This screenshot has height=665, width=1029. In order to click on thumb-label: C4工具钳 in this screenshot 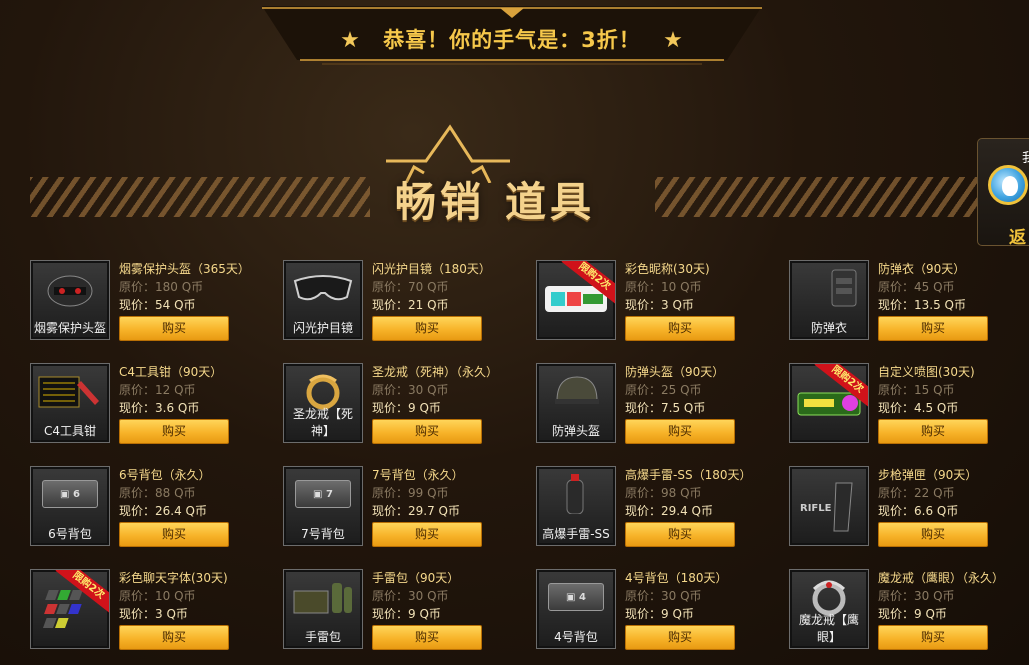, I will do `click(69, 431)`.